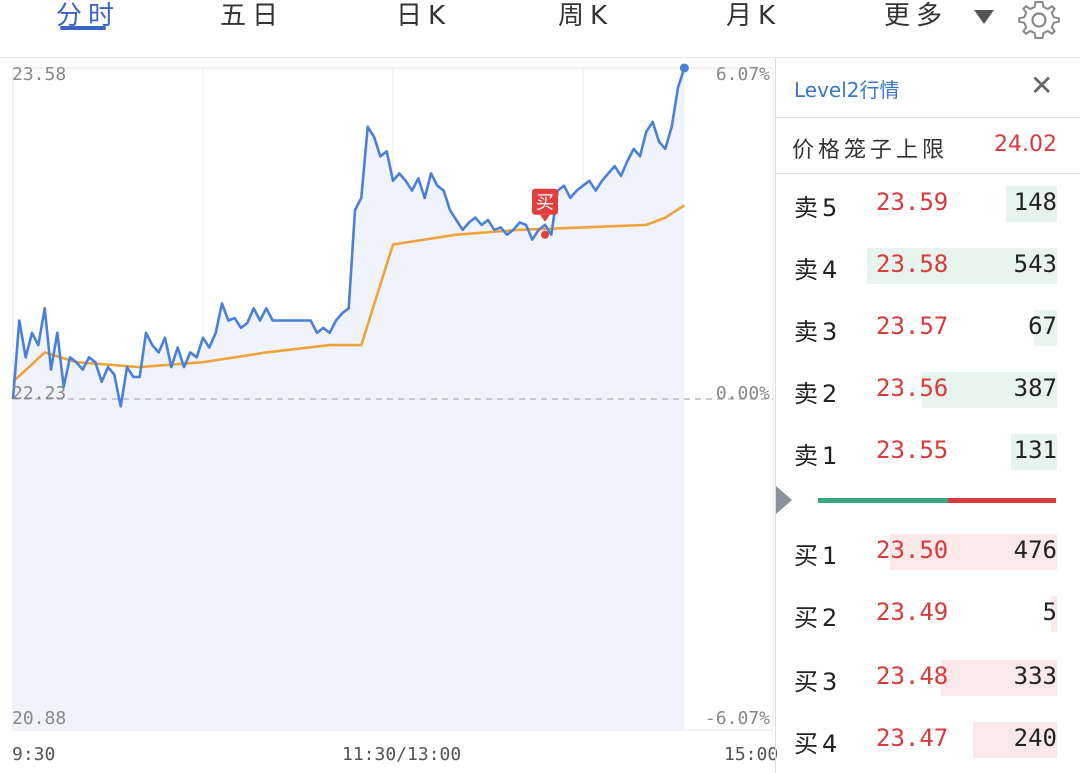 This screenshot has width=1080, height=773. What do you see at coordinates (83, 28) in the screenshot?
I see `active-tab-indicator` at bounding box center [83, 28].